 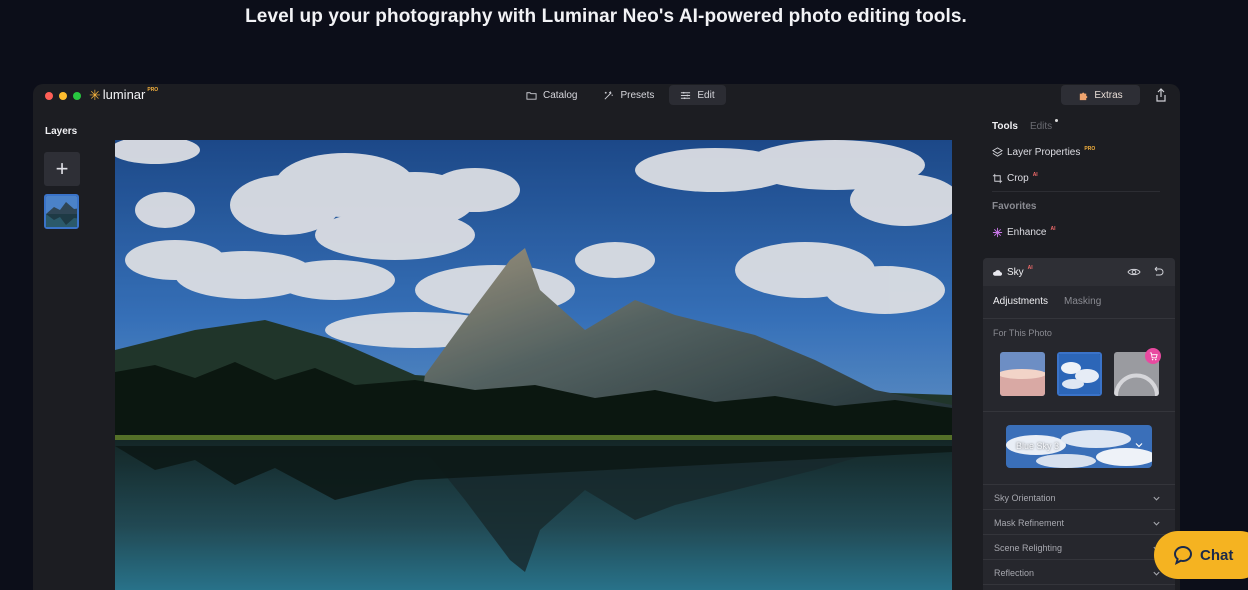 I want to click on section-sky-orientation: Sky Orientation, so click(x=1079, y=498).